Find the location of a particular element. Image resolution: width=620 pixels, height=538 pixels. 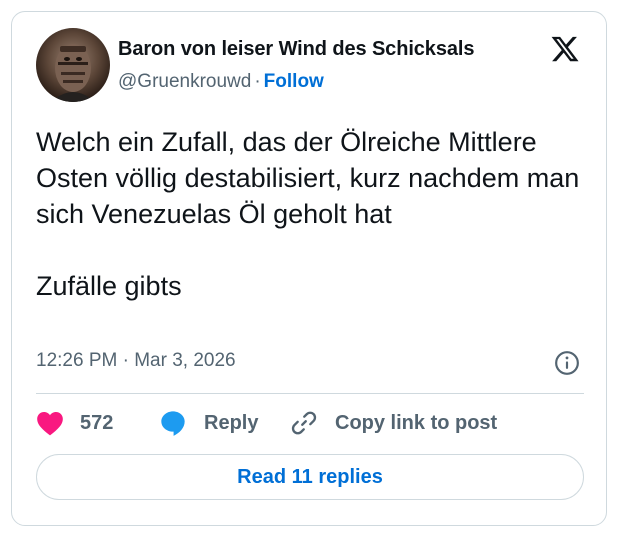

read-replies-button: Read 11 replies is located at coordinates (310, 477).